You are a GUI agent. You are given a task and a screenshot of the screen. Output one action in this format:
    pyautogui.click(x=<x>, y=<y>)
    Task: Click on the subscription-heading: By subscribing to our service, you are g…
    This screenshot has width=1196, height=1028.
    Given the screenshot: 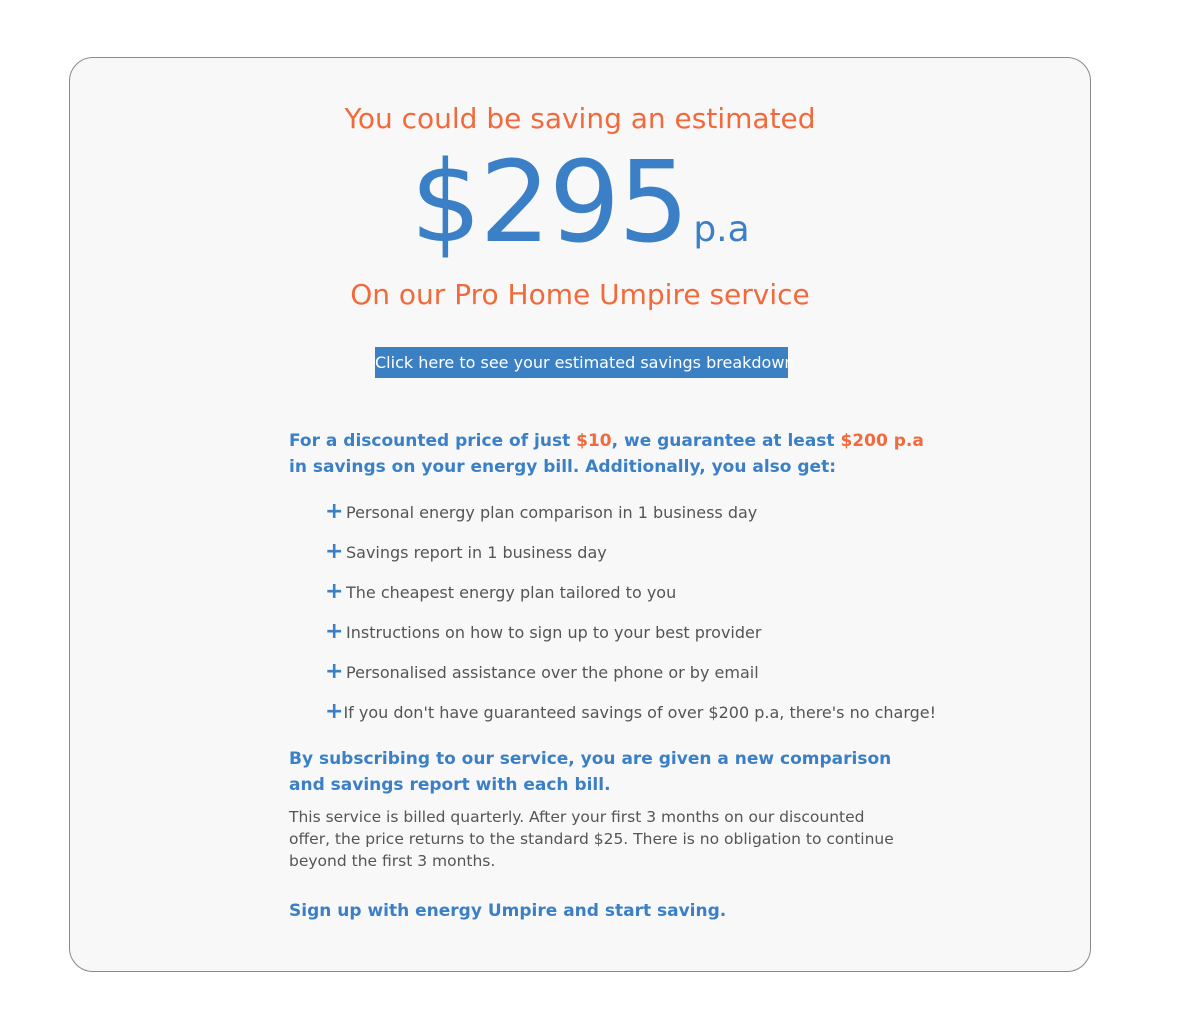 What is the action you would take?
    pyautogui.click(x=590, y=772)
    